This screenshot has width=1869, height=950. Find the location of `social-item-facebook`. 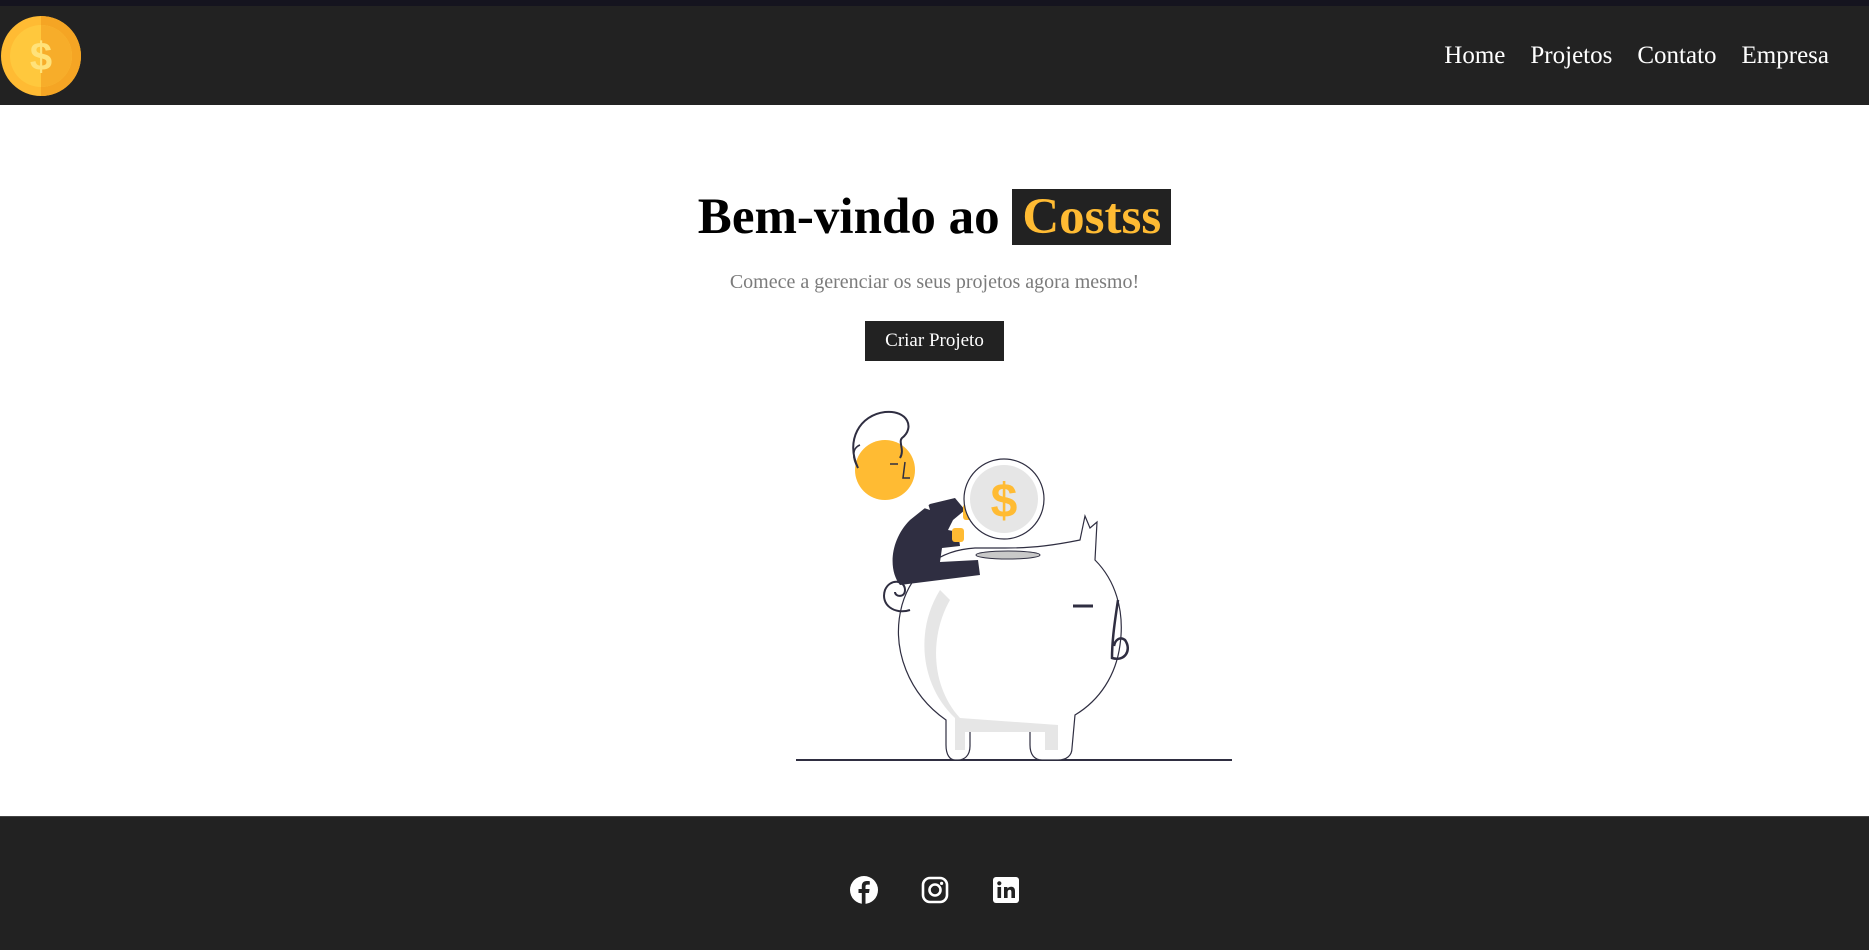

social-item-facebook is located at coordinates (864, 890).